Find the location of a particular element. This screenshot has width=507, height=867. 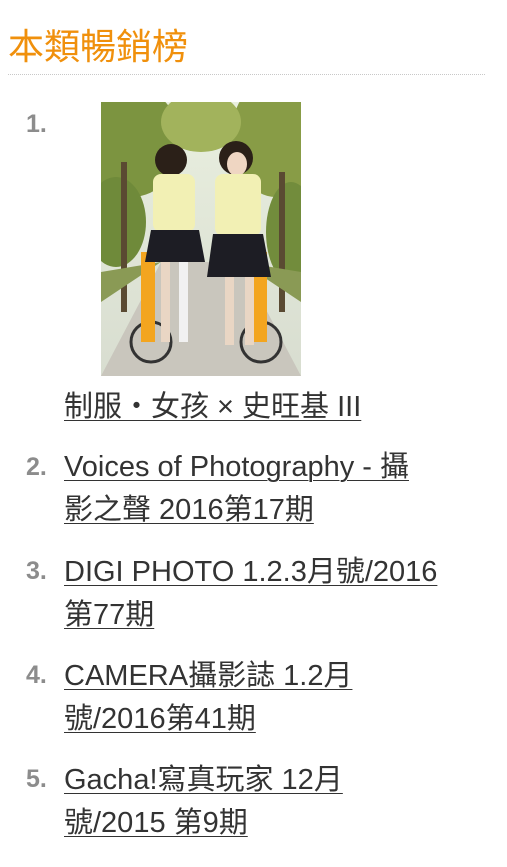

rank-number: 4. is located at coordinates (36, 675).